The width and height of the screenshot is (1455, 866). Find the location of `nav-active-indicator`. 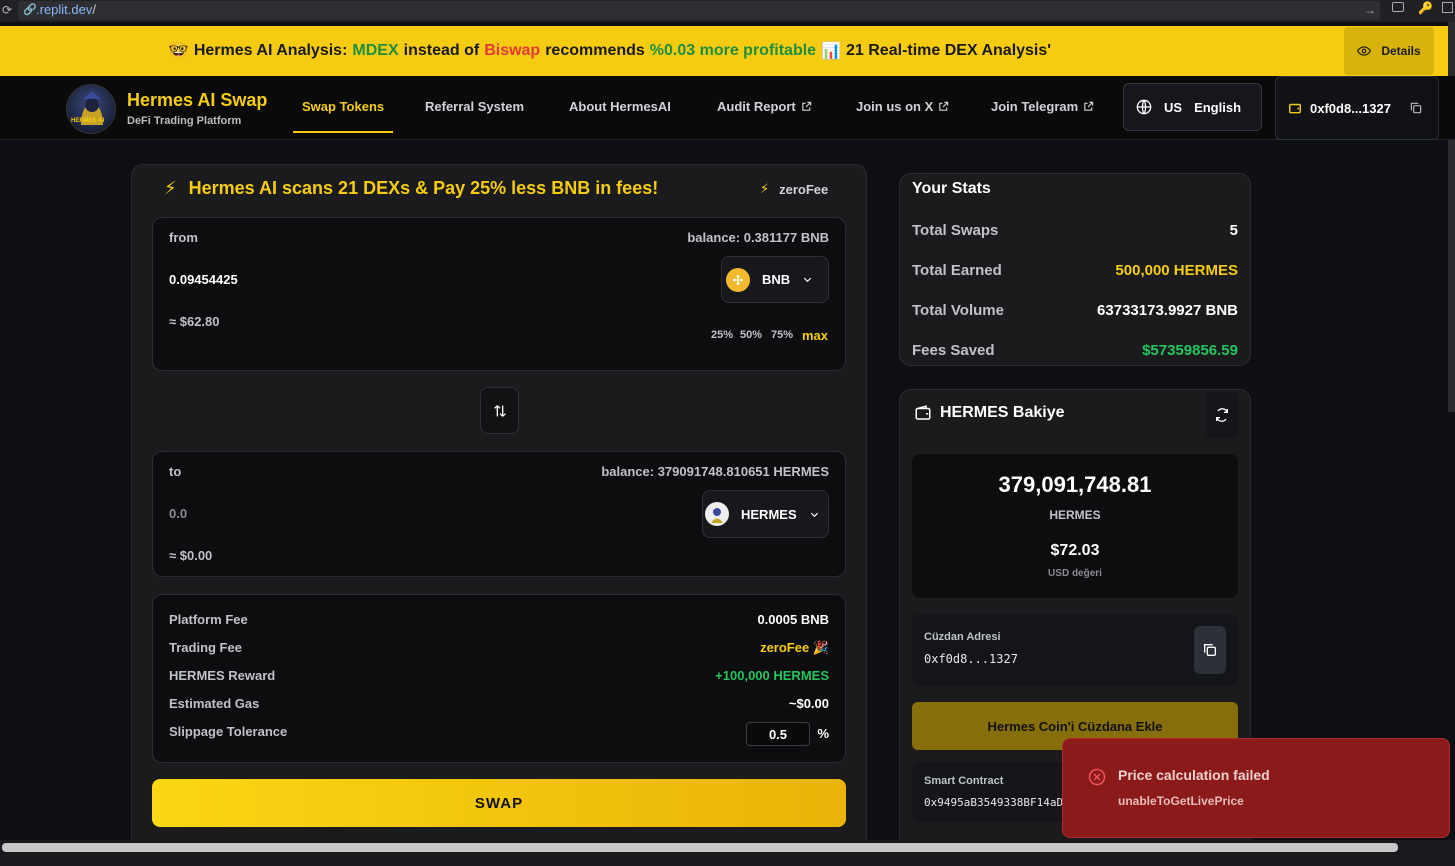

nav-active-indicator is located at coordinates (343, 132).